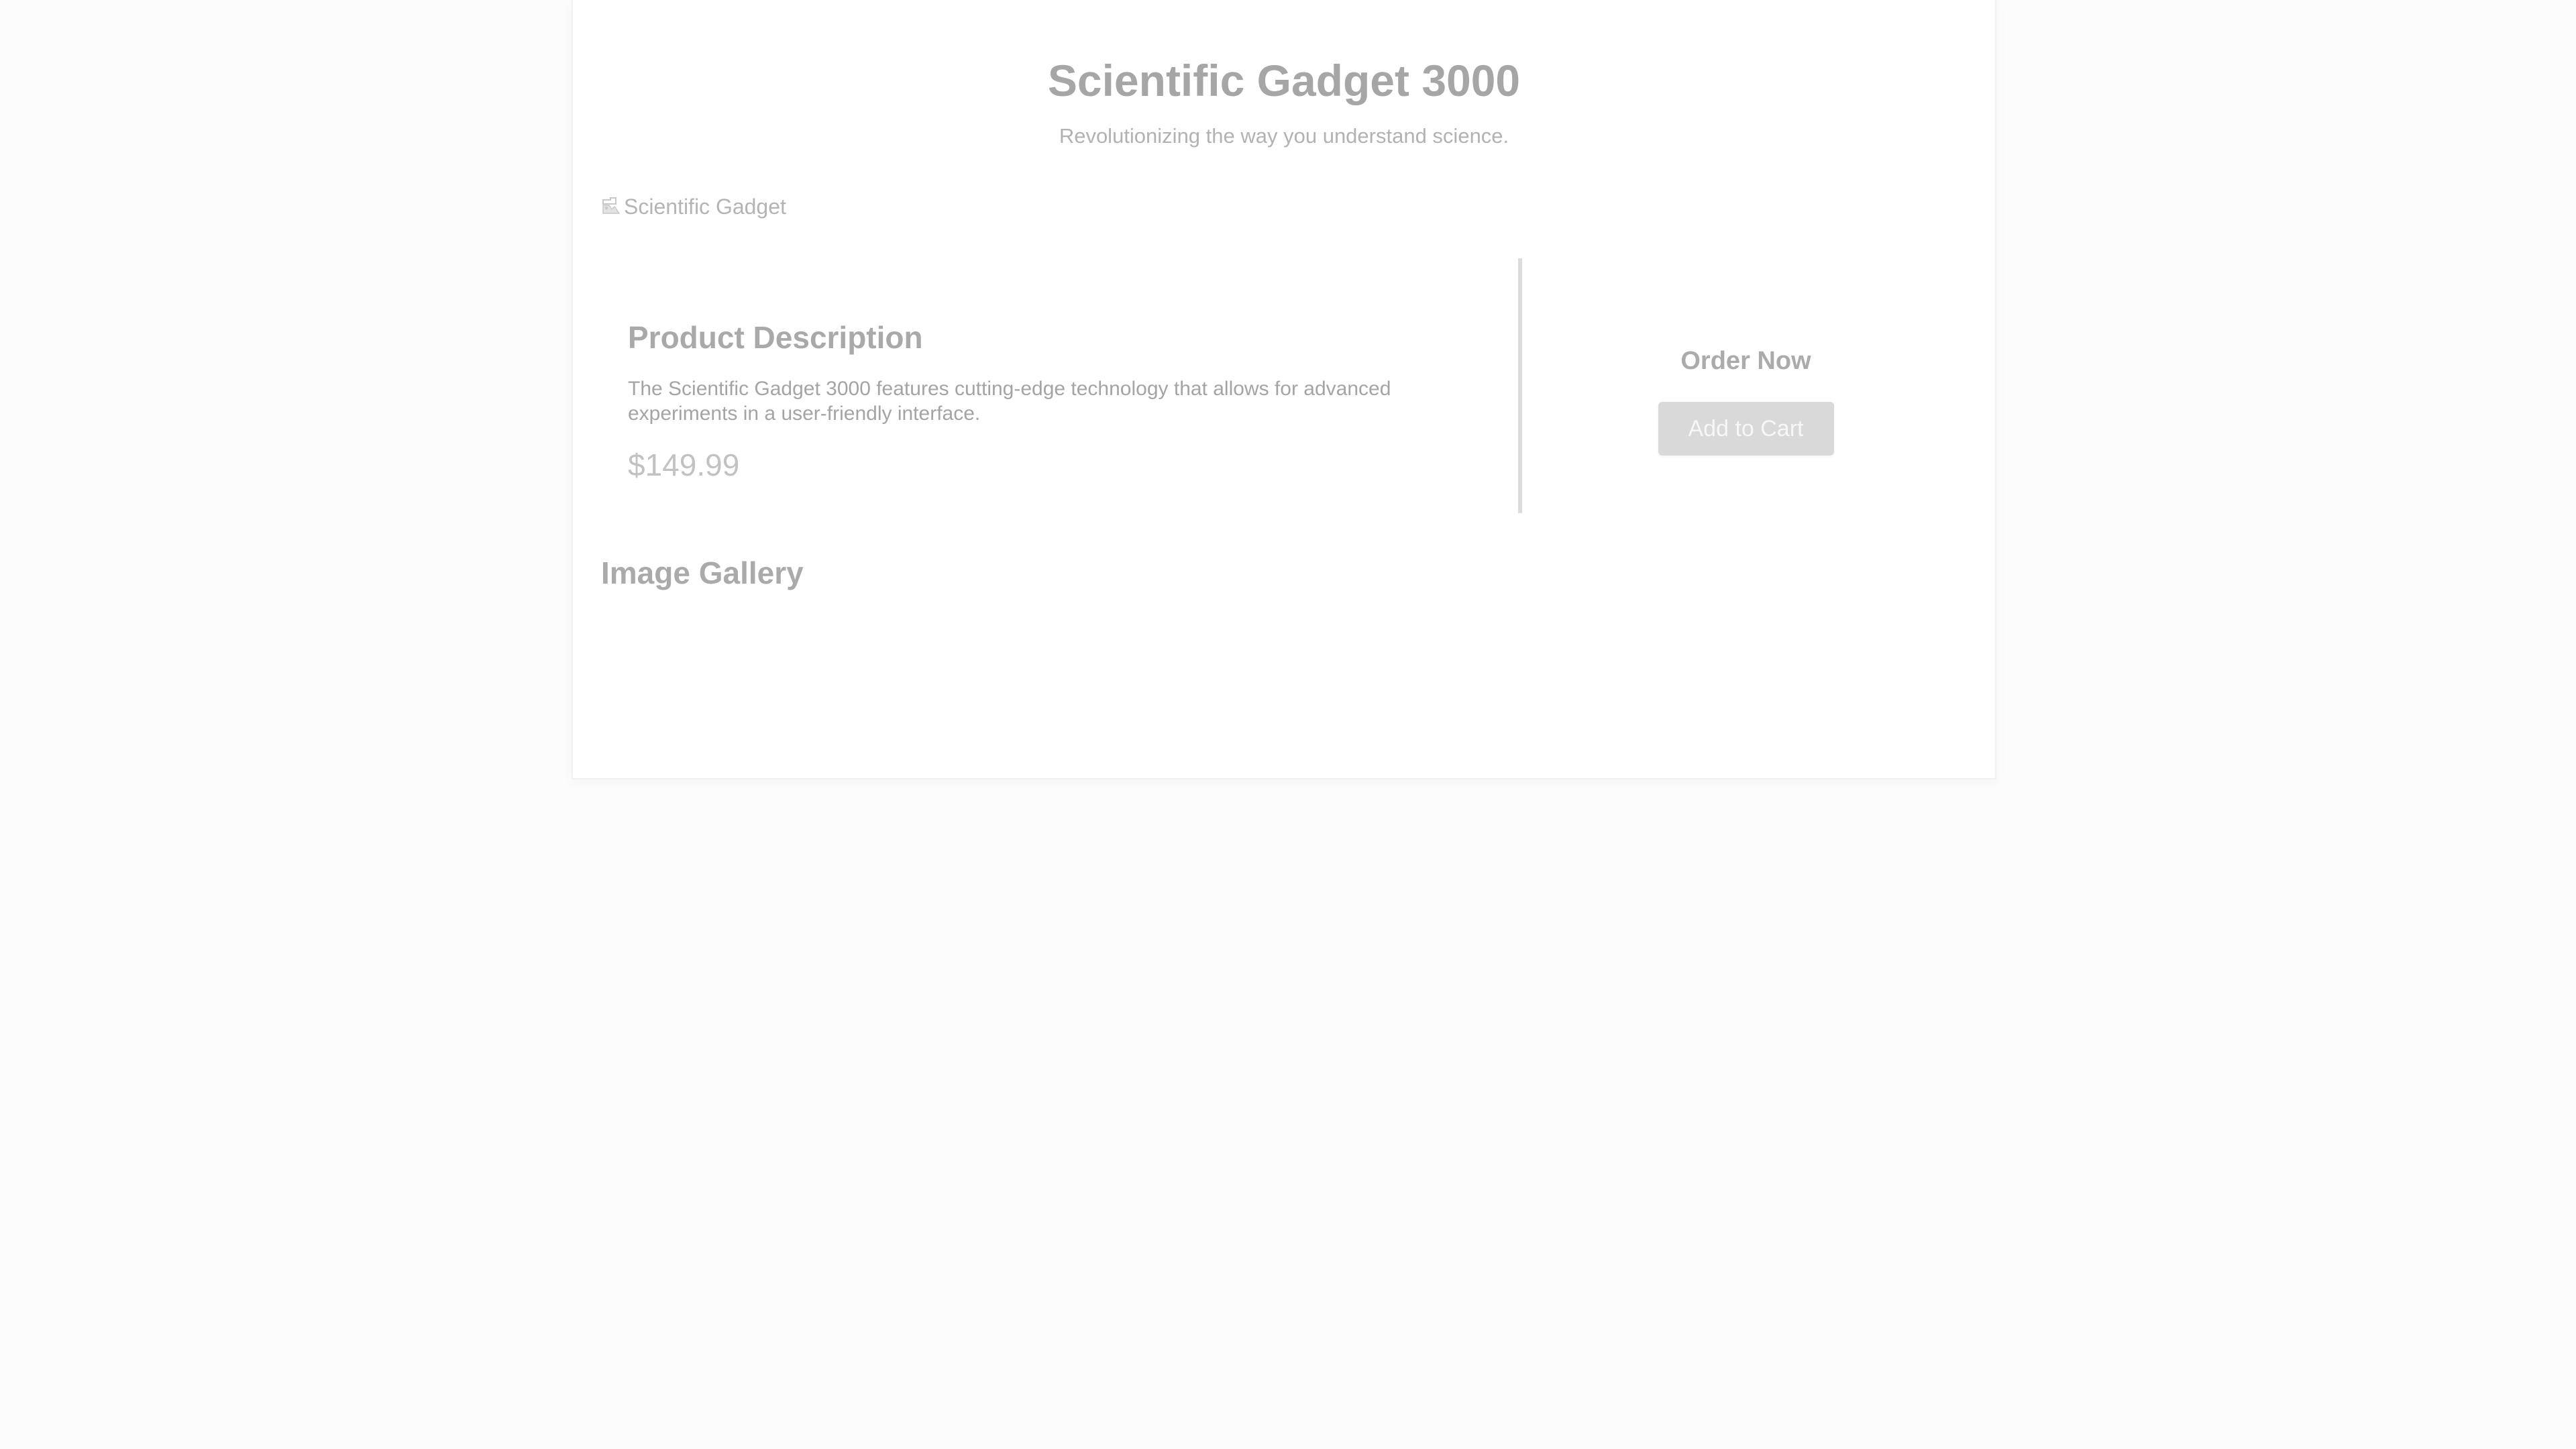 This screenshot has width=2576, height=1449. I want to click on image-gallery-section: Image Gallery, so click(702, 573).